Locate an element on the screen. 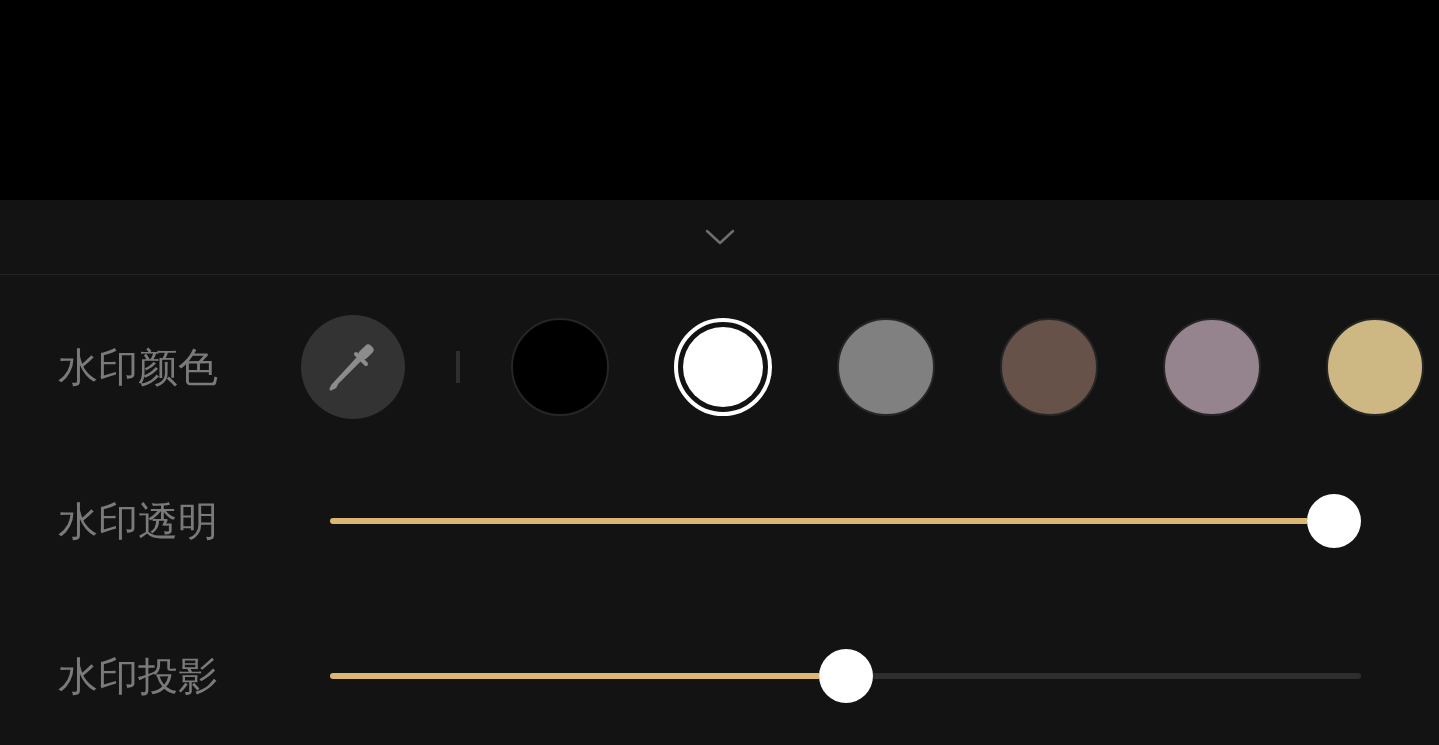  color-label: 水印颜色 is located at coordinates (138, 367).